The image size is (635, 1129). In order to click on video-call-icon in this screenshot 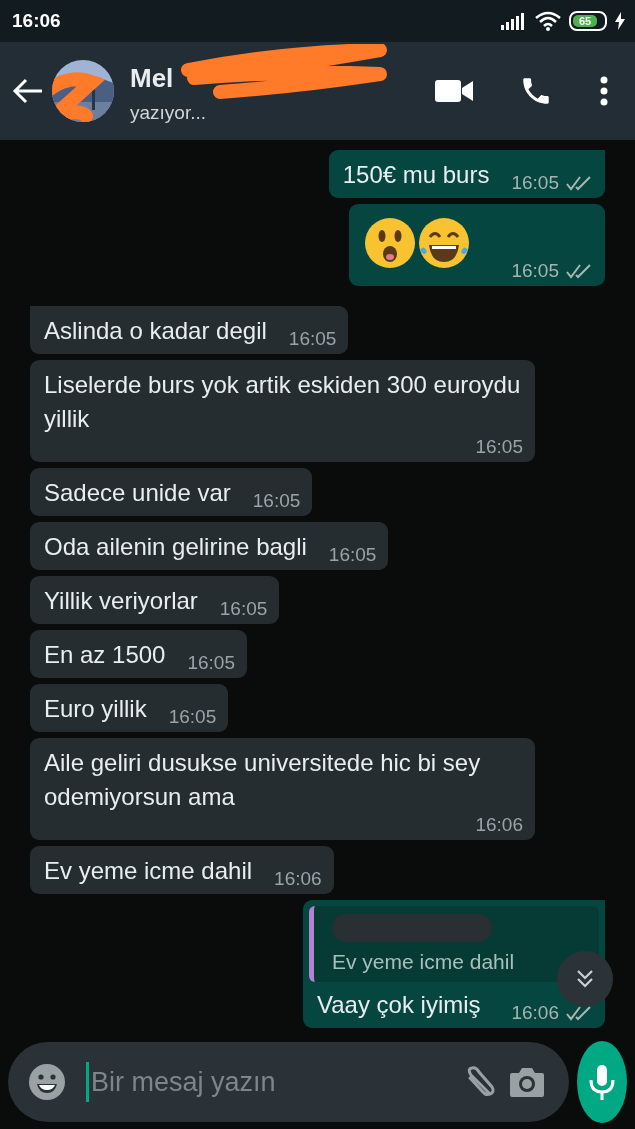, I will do `click(454, 91)`.